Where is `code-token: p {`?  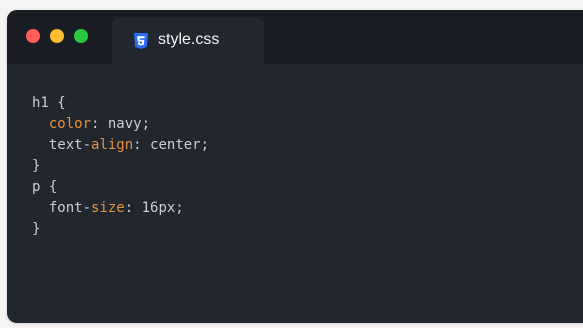
code-token: p { is located at coordinates (45, 187).